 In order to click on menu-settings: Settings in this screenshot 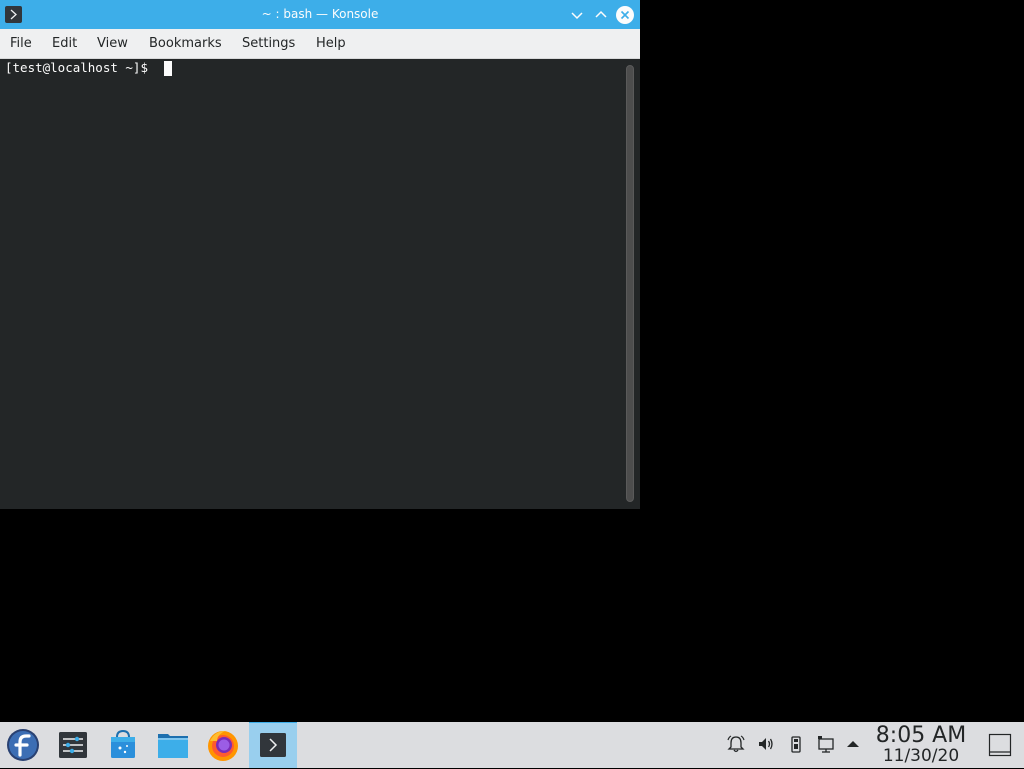, I will do `click(268, 43)`.